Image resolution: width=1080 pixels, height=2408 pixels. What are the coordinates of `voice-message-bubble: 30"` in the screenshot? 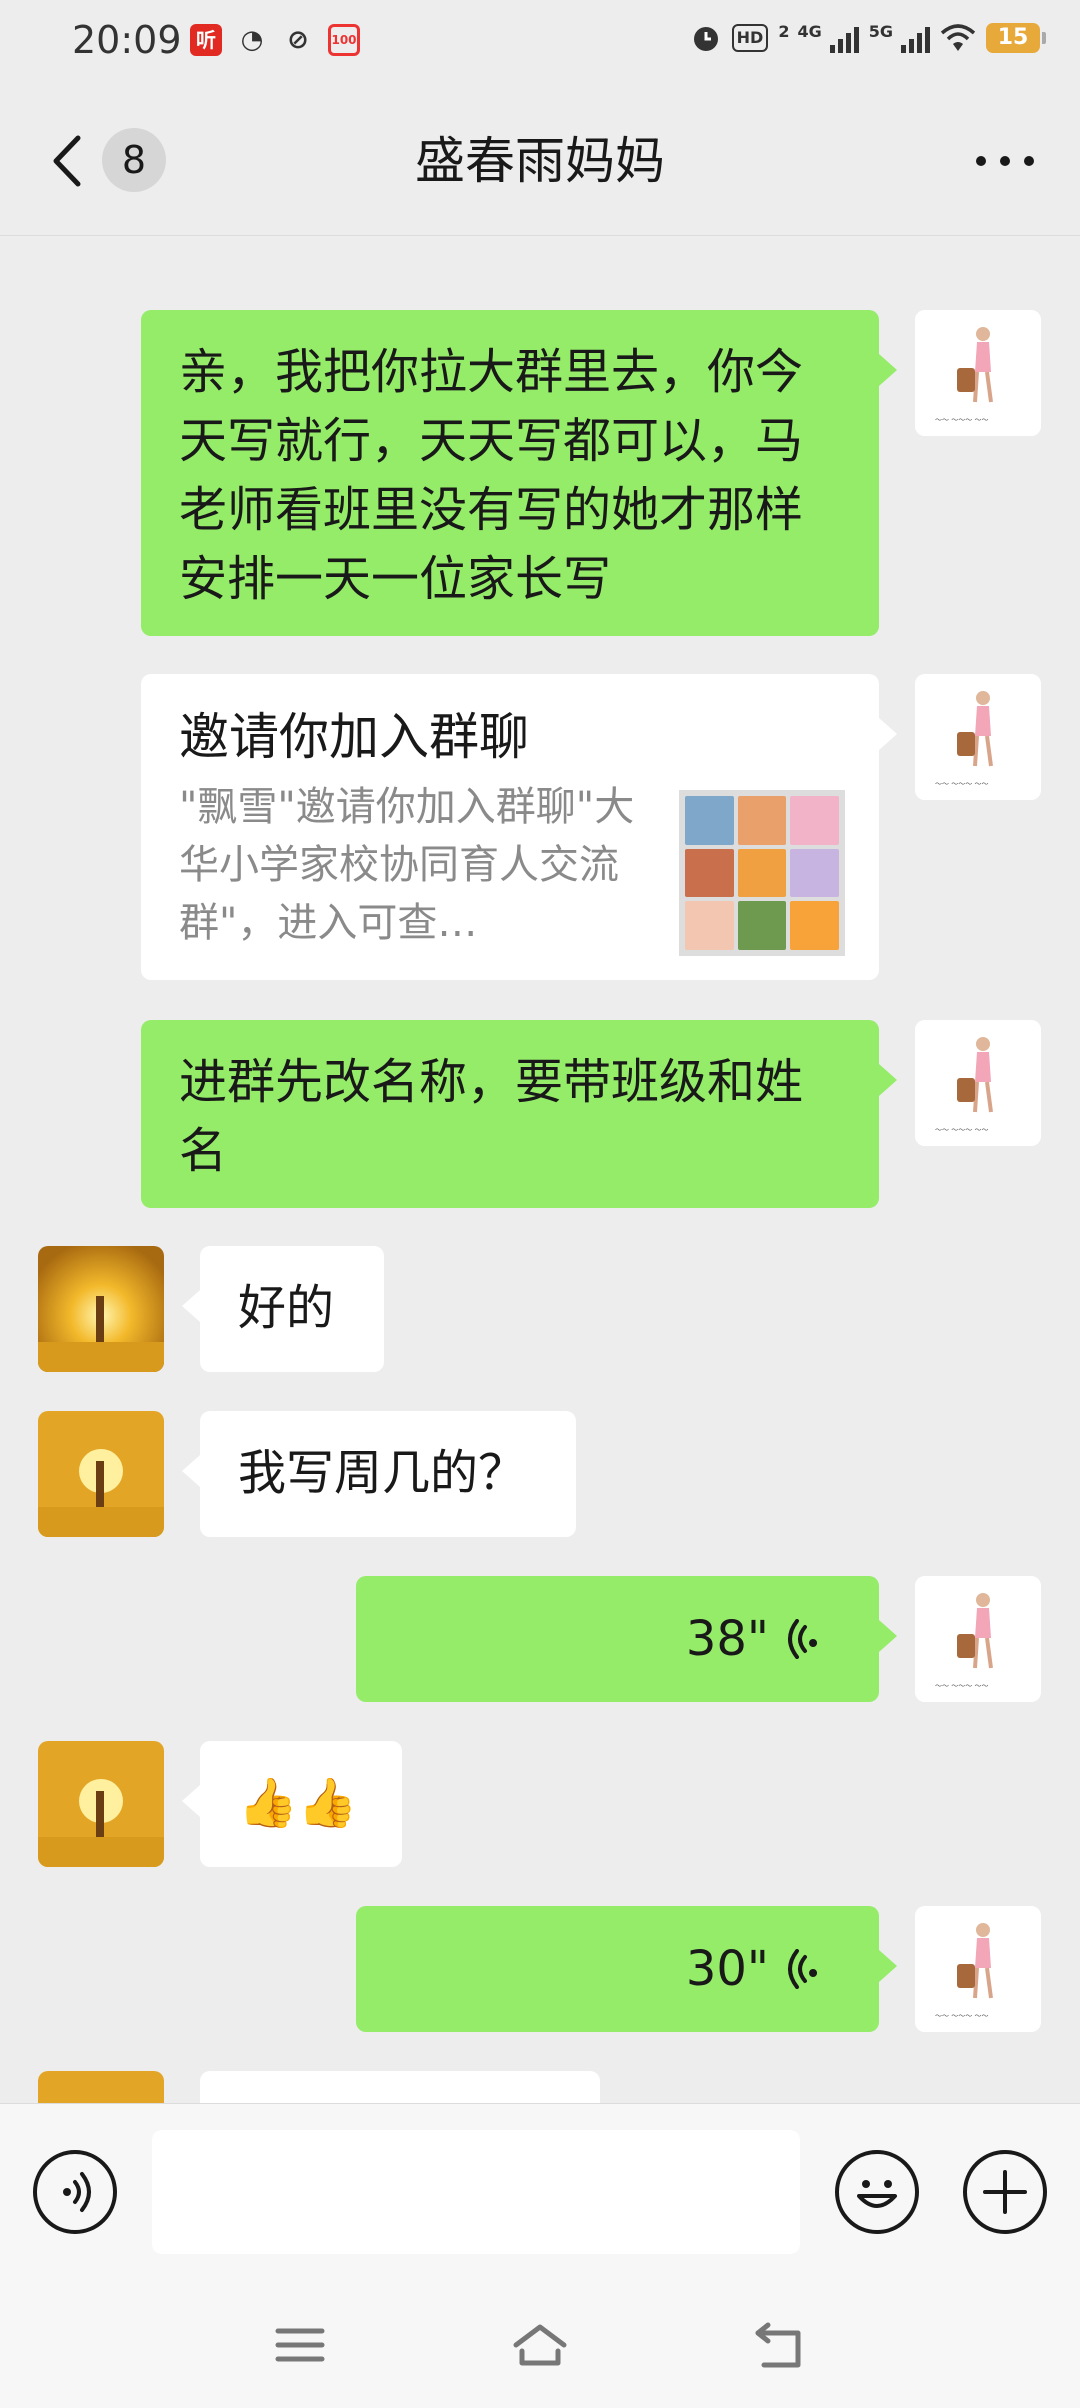 It's located at (626, 1969).